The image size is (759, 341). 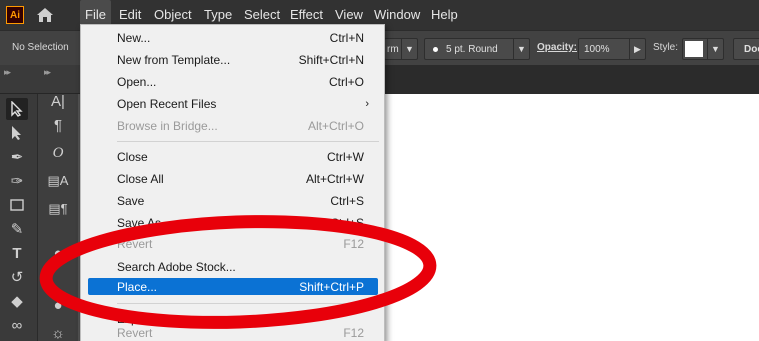 What do you see at coordinates (17, 157) in the screenshot?
I see `pen-tool-icon: ✒` at bounding box center [17, 157].